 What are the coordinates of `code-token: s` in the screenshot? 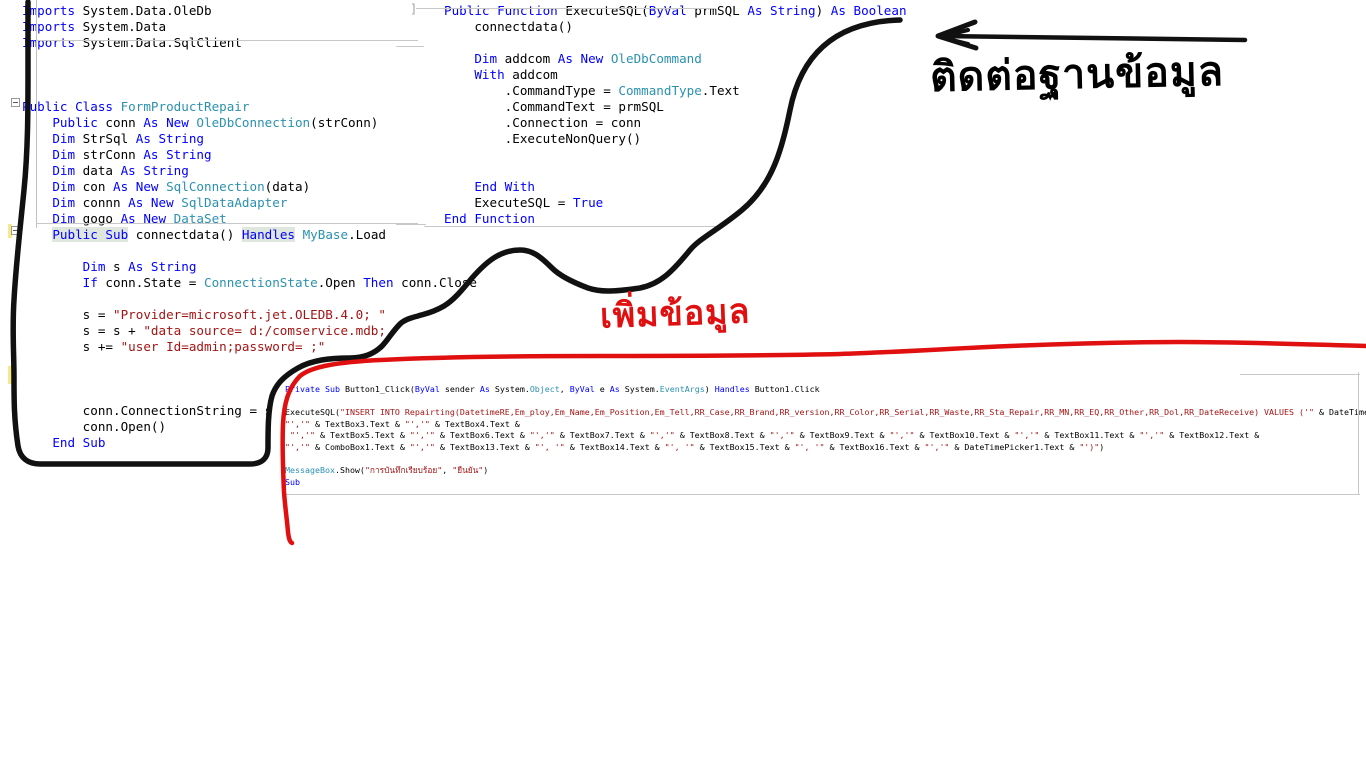 It's located at (121, 266).